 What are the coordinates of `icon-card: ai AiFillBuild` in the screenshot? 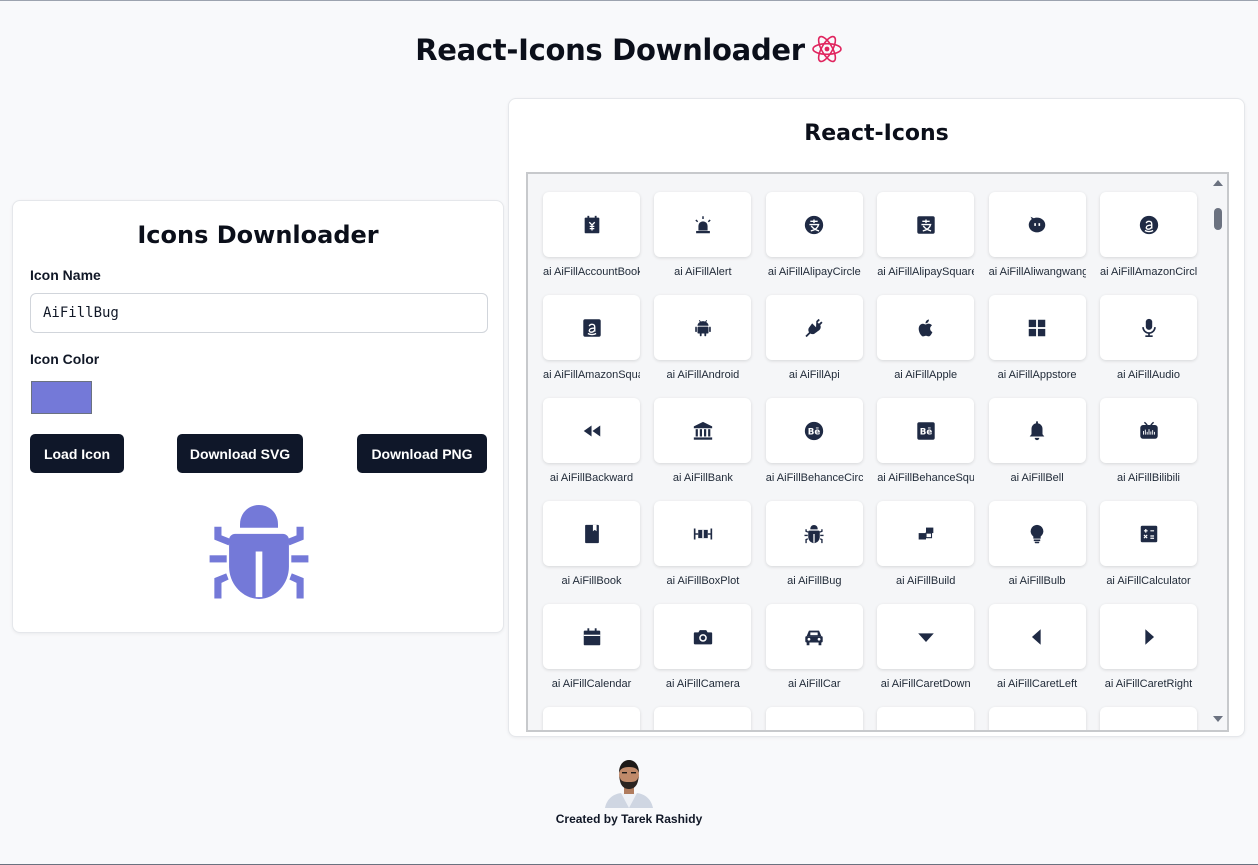 It's located at (926, 551).